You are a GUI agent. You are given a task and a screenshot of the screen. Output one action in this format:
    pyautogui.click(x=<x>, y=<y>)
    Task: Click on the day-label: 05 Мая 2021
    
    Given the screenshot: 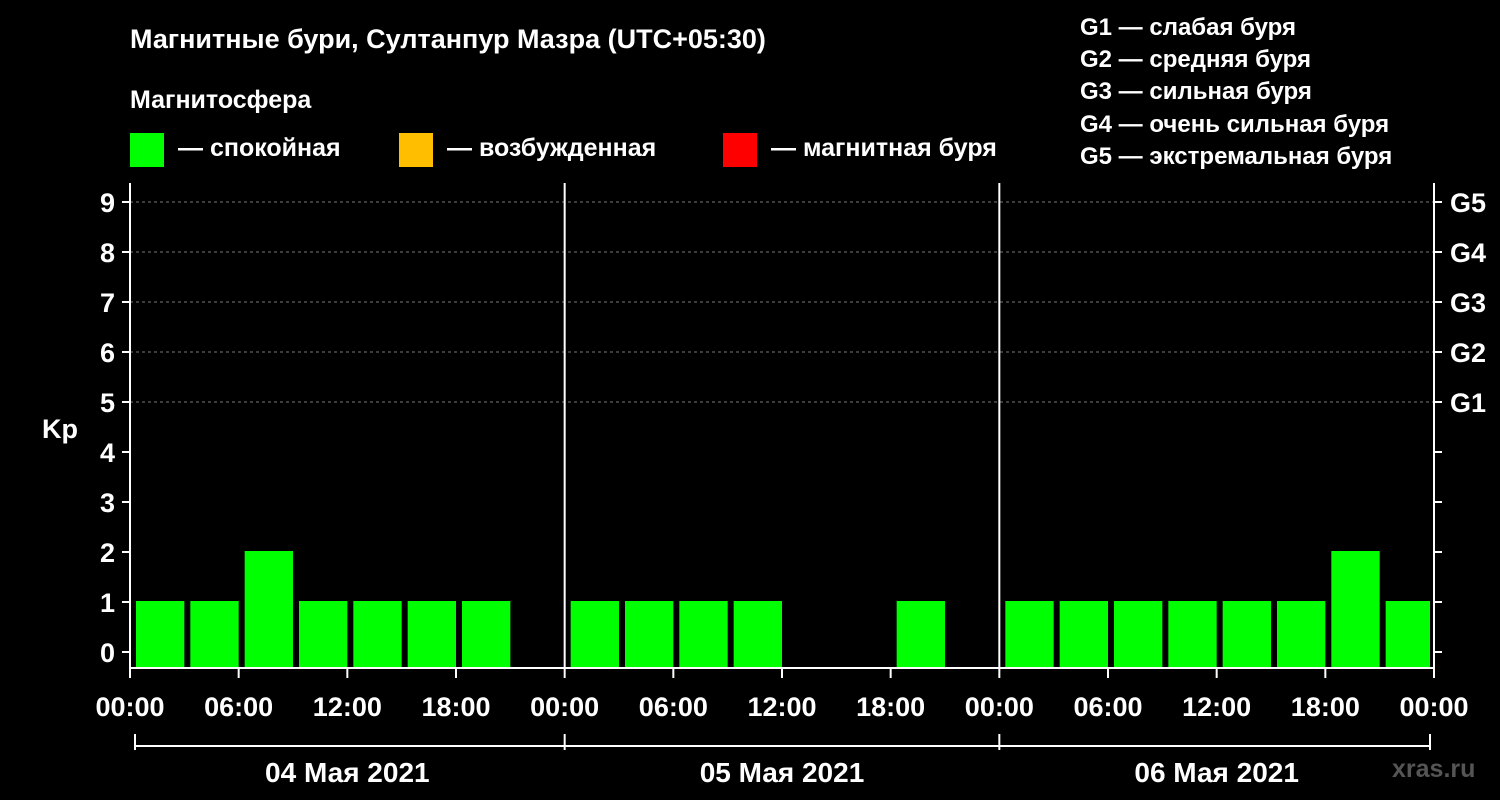 What is the action you would take?
    pyautogui.click(x=782, y=772)
    